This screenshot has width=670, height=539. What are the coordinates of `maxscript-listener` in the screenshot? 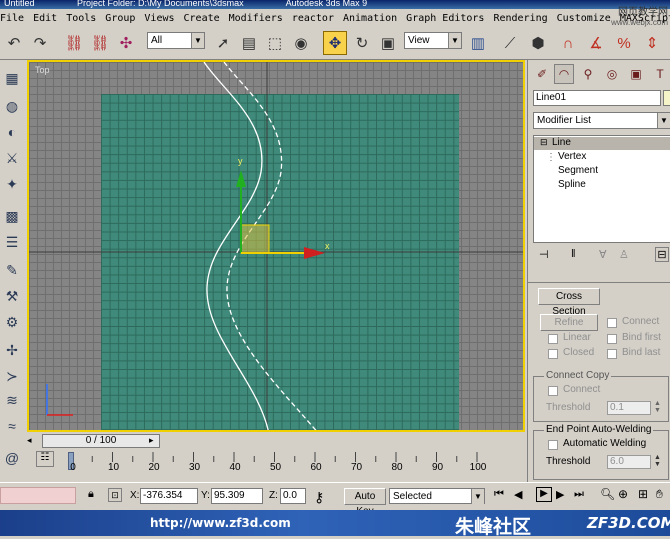 It's located at (38, 495).